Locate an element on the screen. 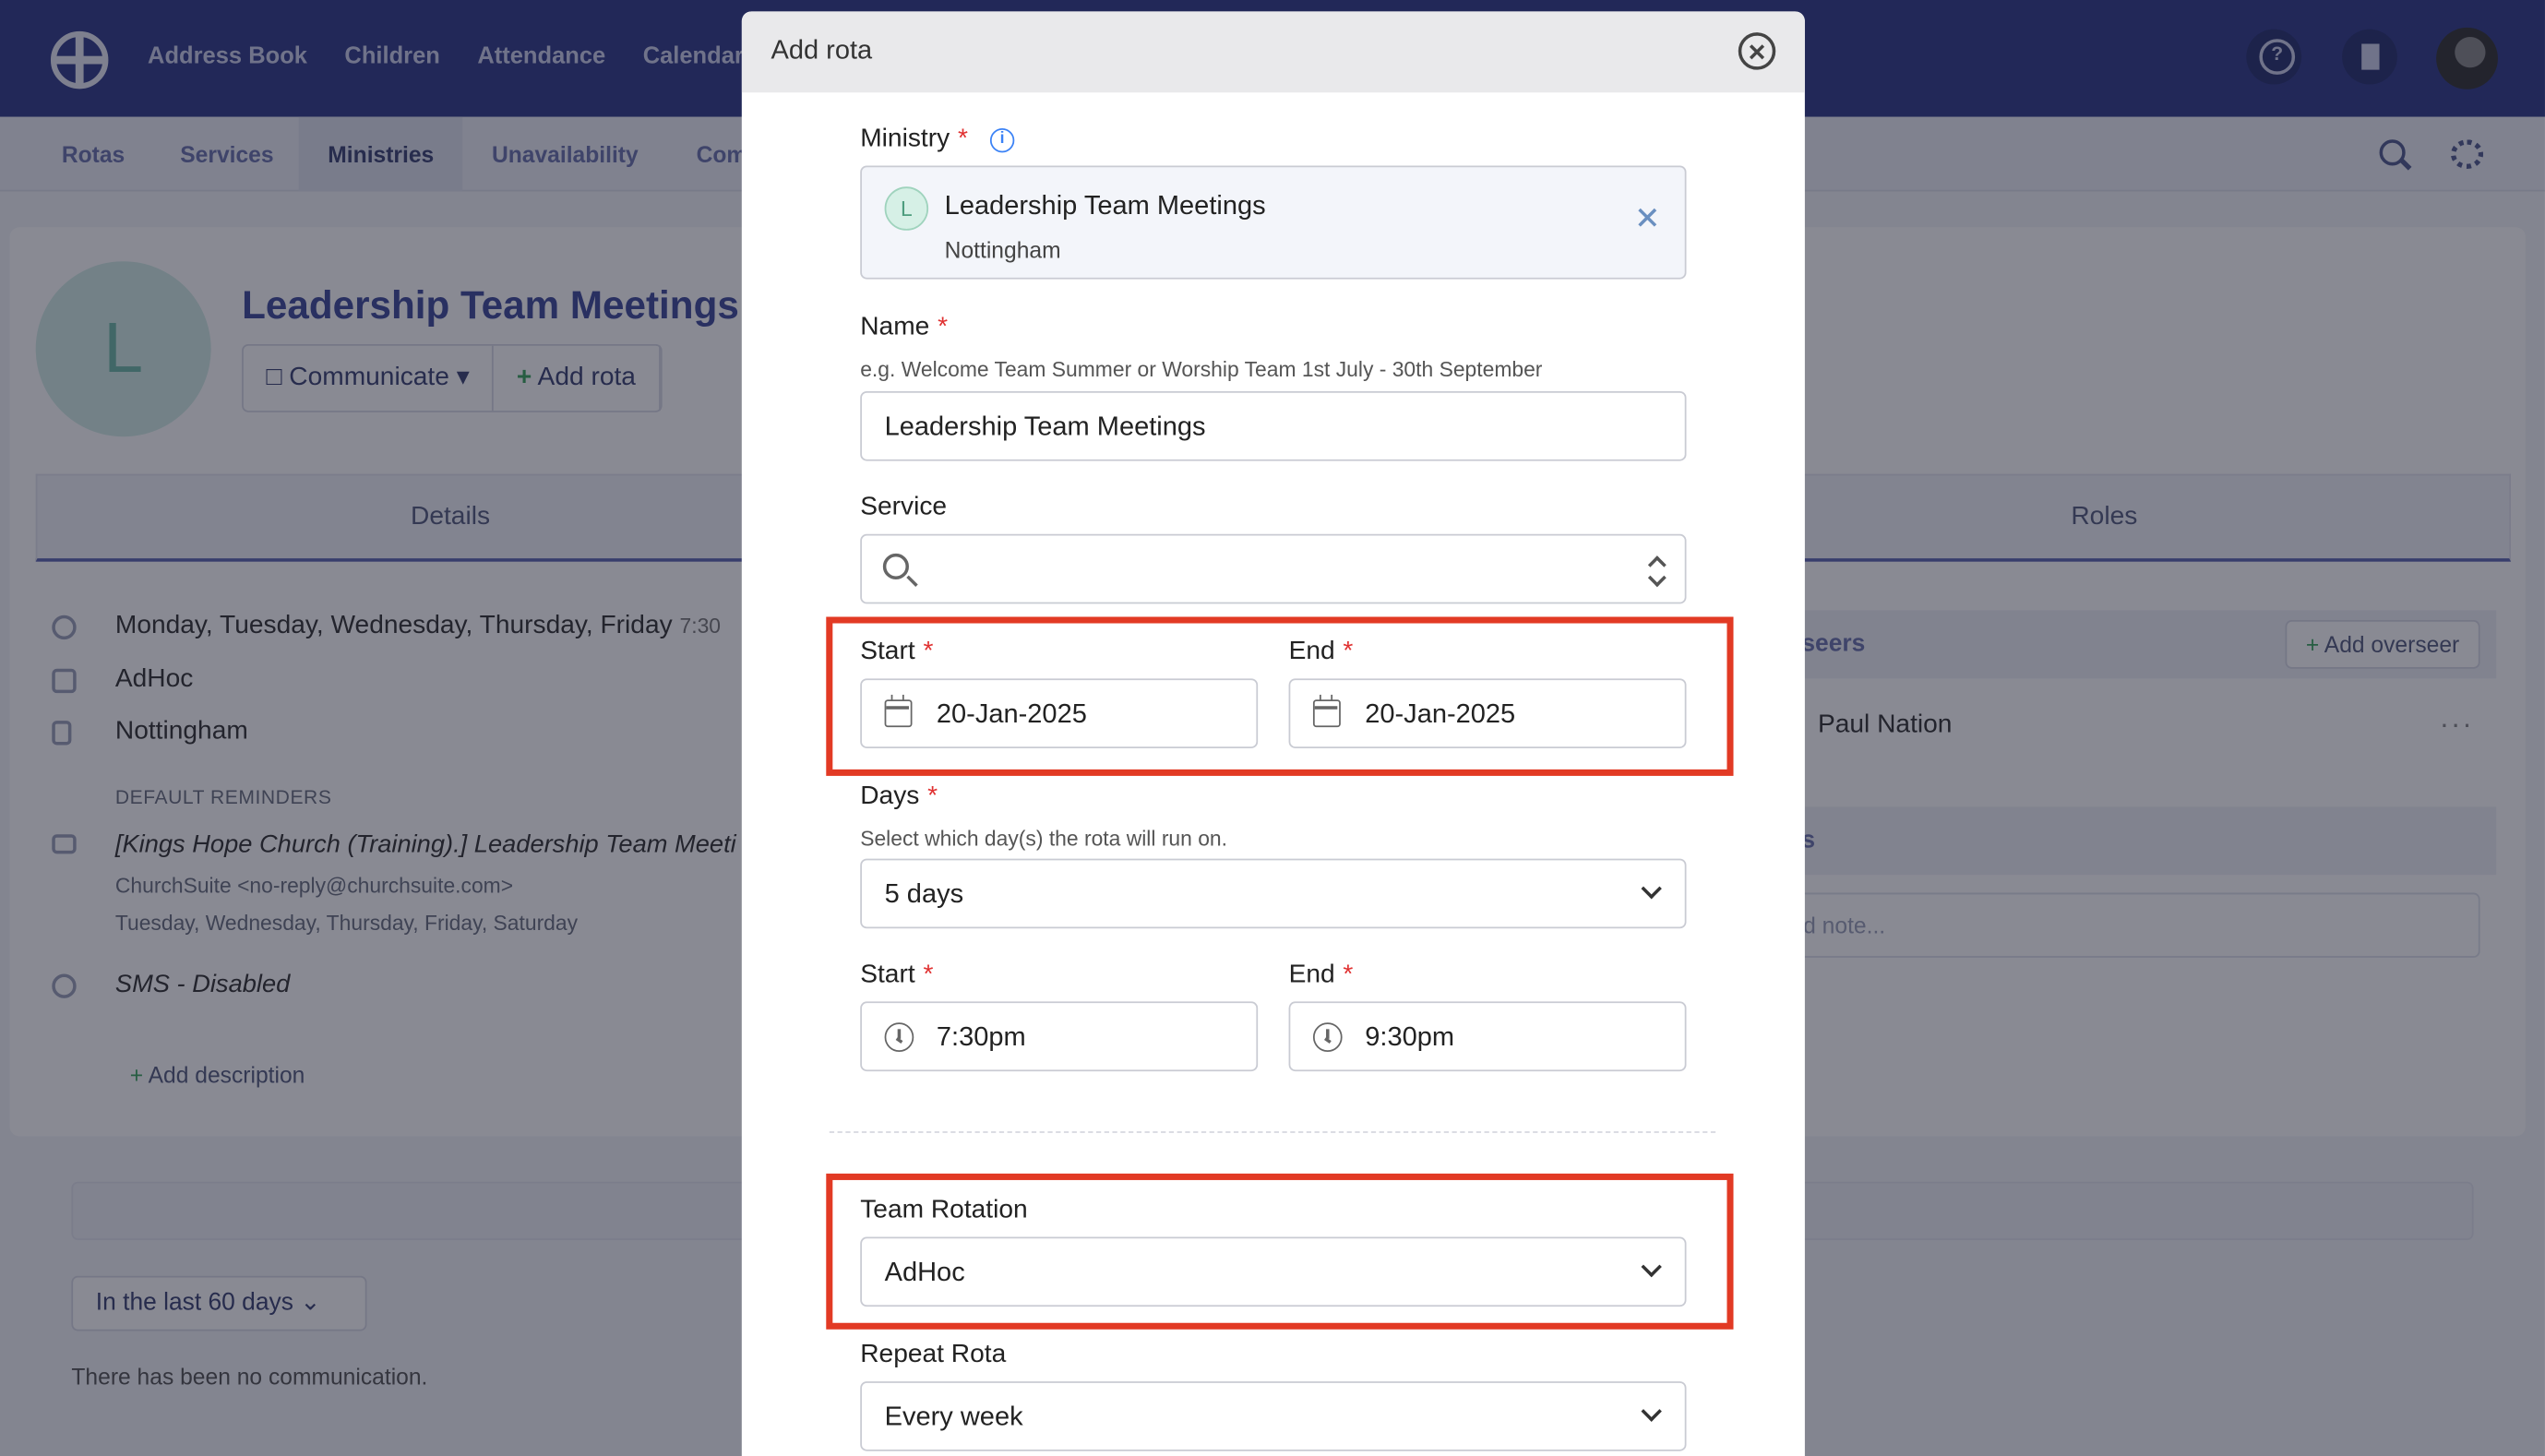 The image size is (2545, 1456). repeat-rota-label: Repeat Rota is located at coordinates (933, 1355).